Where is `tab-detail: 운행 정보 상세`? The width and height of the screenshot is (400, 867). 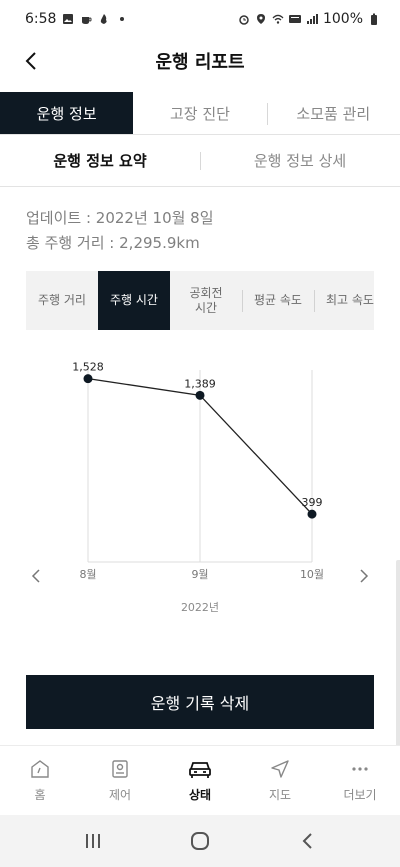
tab-detail: 운행 정보 상세 is located at coordinates (300, 160).